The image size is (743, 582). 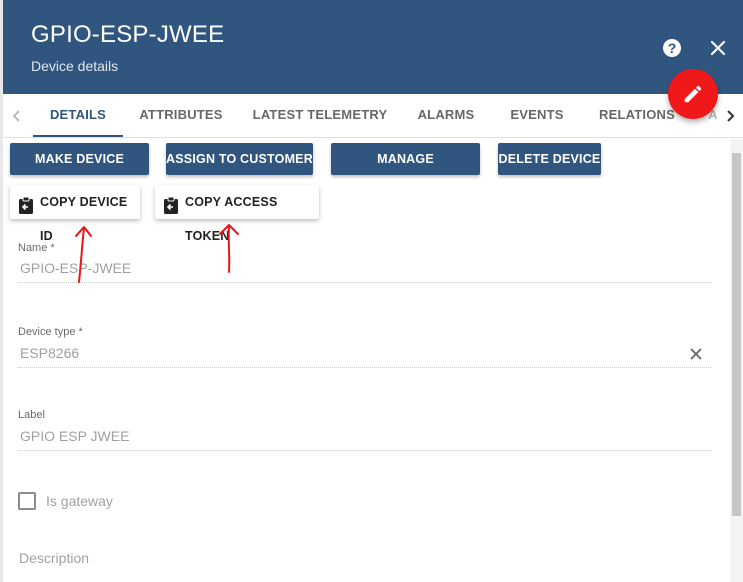 I want to click on device-title: GPIO-ESP-JWEE, so click(x=128, y=34).